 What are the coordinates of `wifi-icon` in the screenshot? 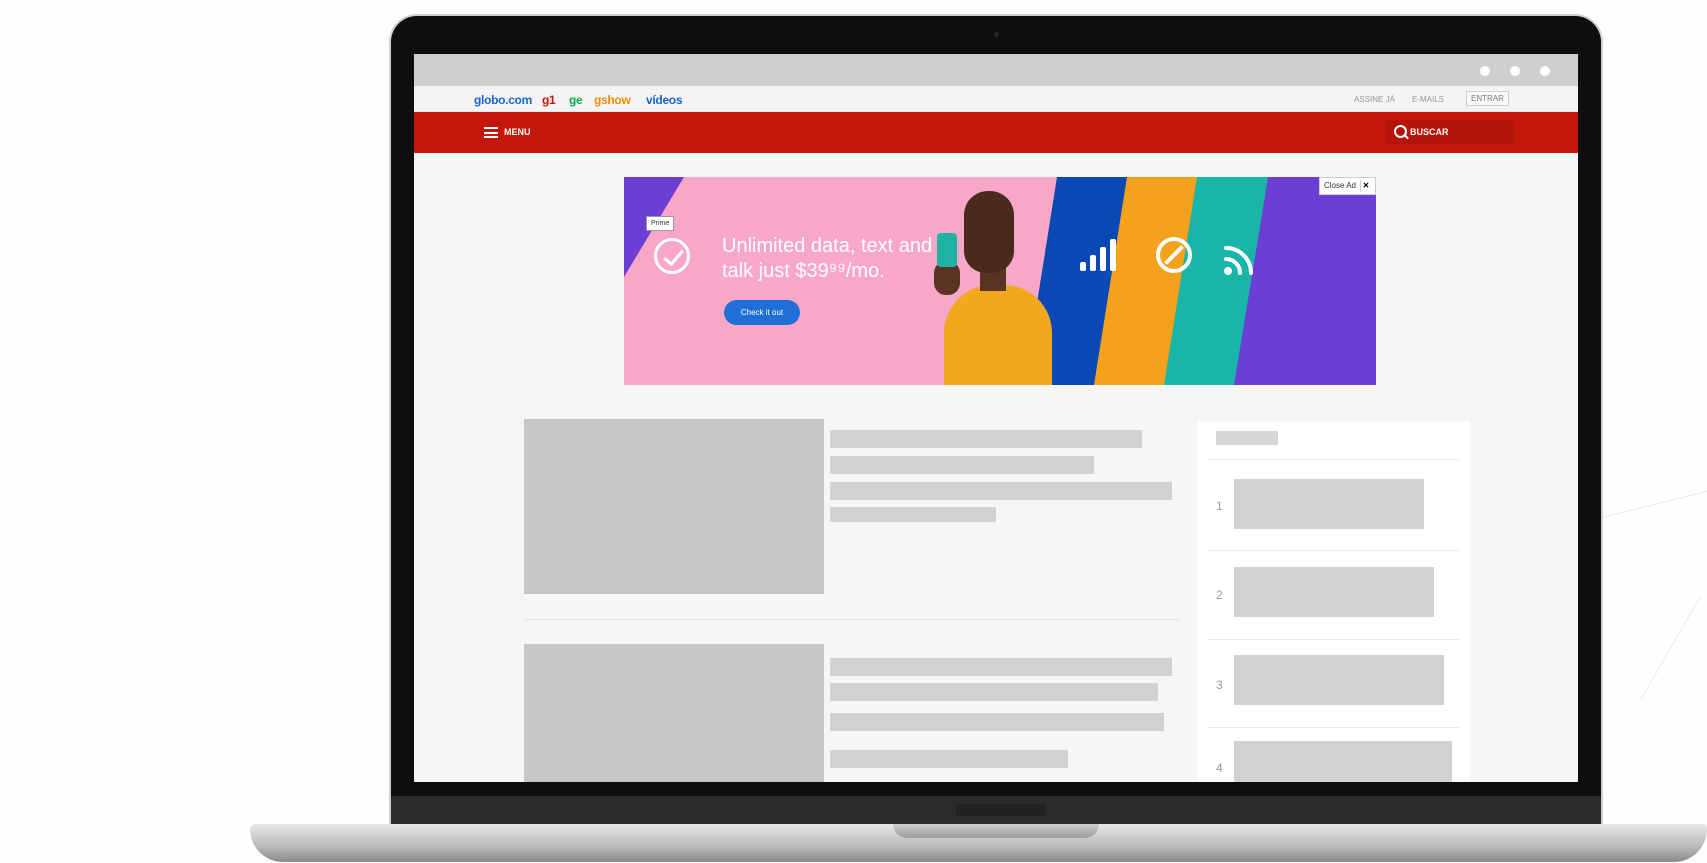 It's located at (1238, 260).